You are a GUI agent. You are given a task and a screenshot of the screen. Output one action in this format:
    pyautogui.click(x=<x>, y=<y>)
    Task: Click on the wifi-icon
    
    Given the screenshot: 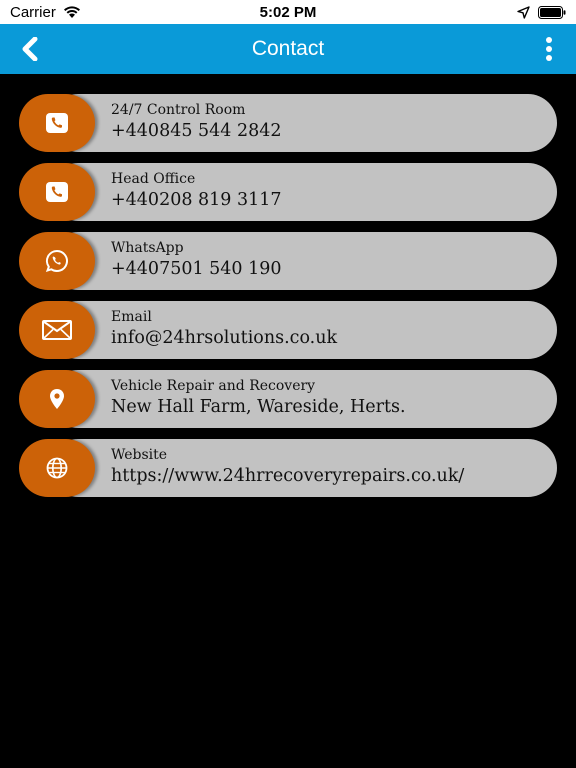 What is the action you would take?
    pyautogui.click(x=71, y=12)
    